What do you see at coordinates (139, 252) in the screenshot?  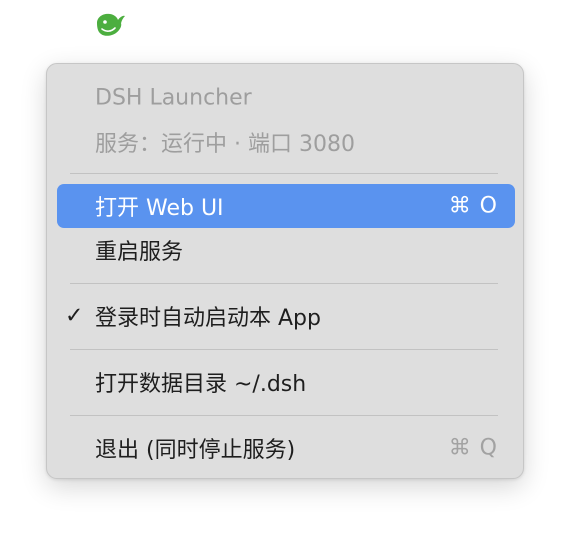 I see `restart-service-label: 重启服务` at bounding box center [139, 252].